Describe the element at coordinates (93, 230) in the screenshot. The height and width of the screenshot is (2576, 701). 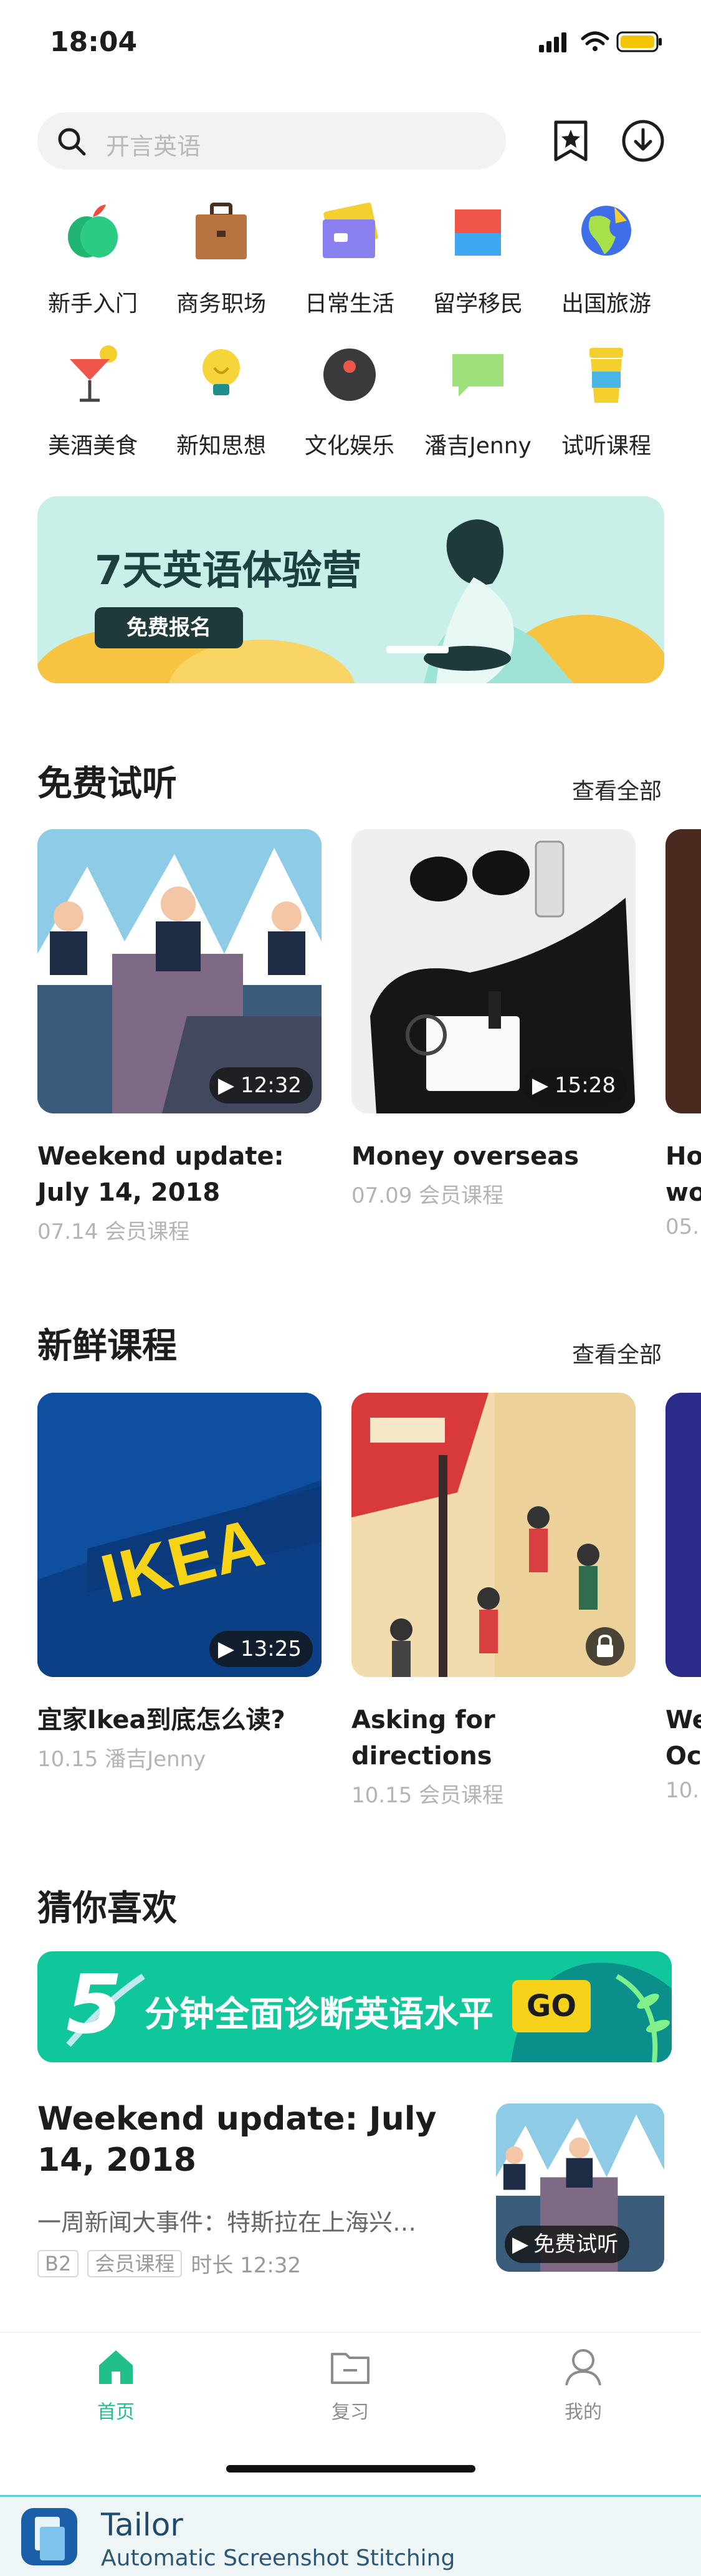
I see `apple-icon` at that location.